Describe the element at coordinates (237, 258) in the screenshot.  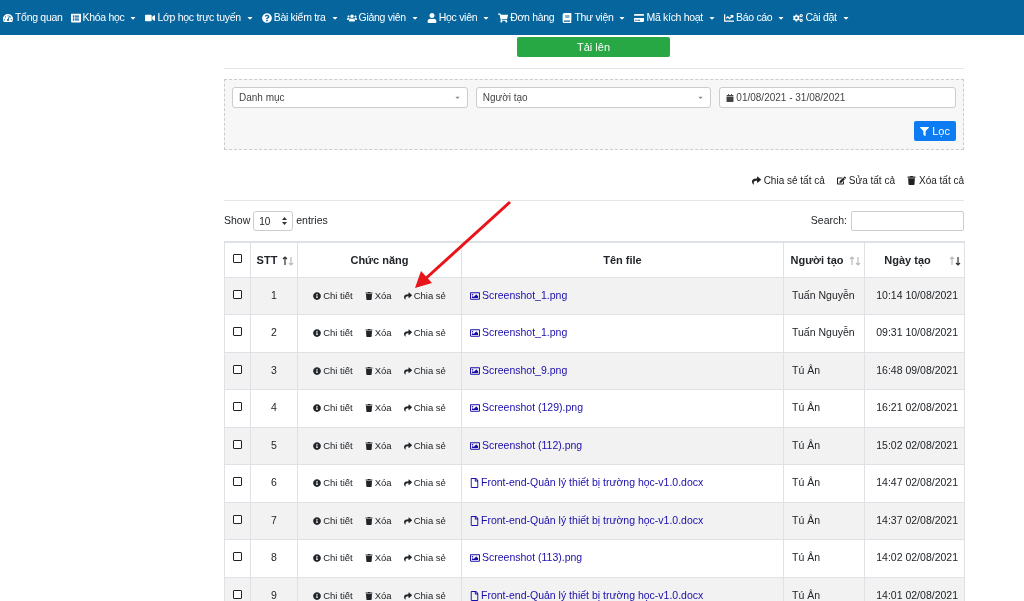
I see `select-all-checkbox` at that location.